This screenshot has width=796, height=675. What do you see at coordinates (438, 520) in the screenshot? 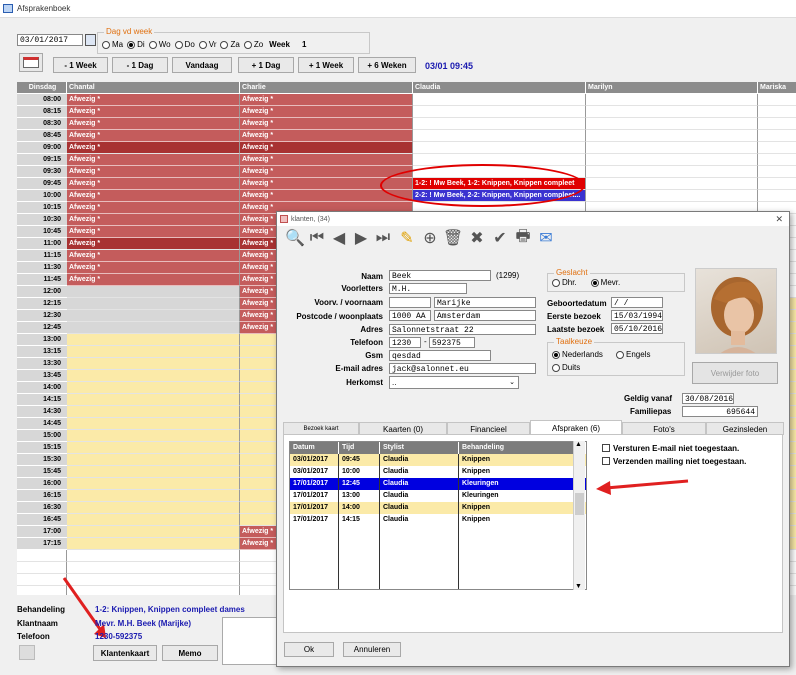
I see `list-item: 17/01/2017 14:15 Claudia Knippen` at bounding box center [438, 520].